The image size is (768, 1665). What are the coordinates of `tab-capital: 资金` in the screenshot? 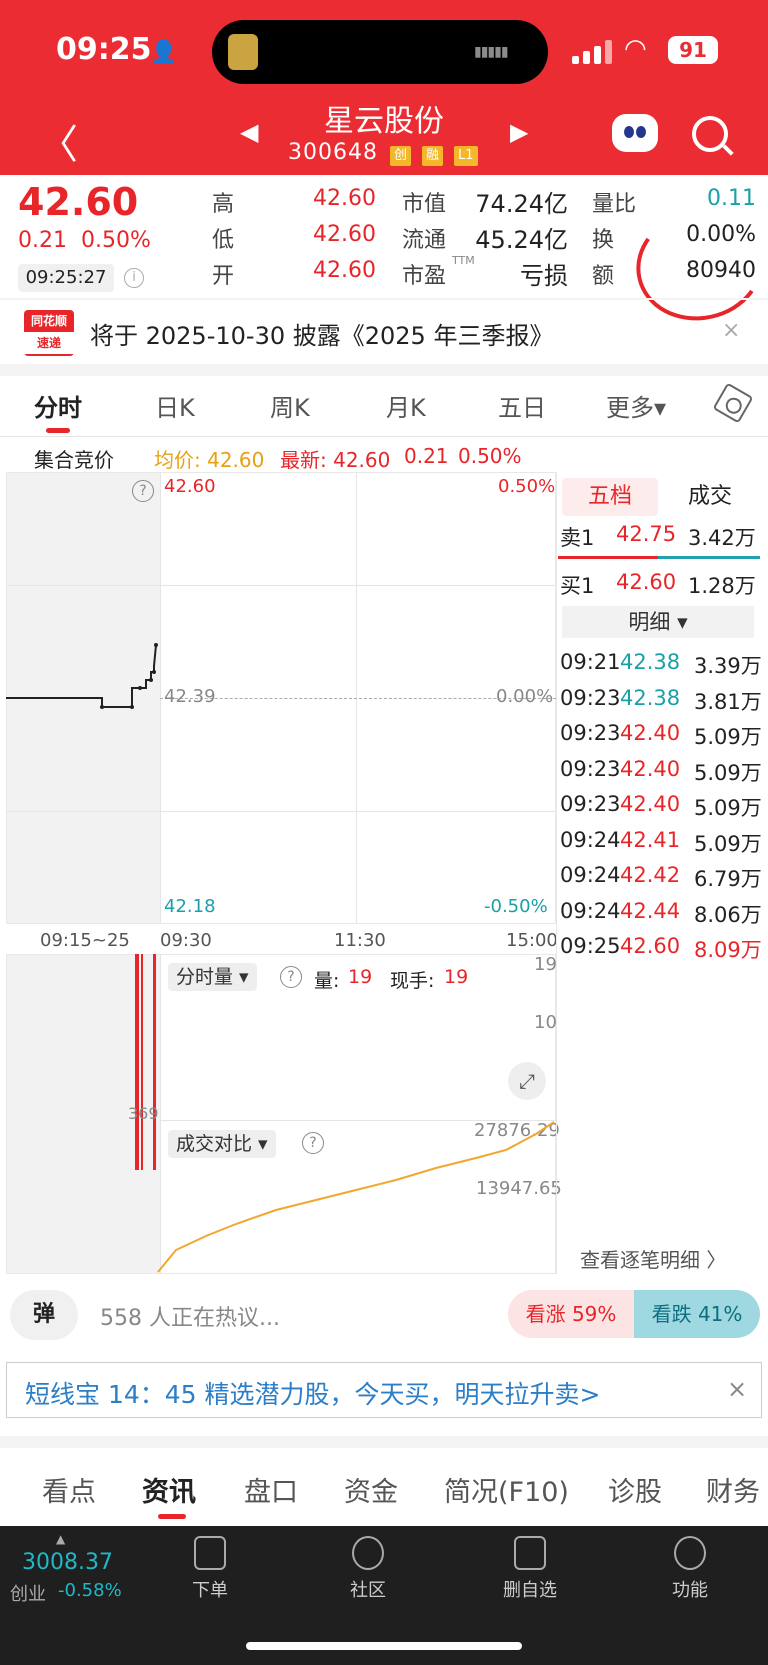 It's located at (371, 1489).